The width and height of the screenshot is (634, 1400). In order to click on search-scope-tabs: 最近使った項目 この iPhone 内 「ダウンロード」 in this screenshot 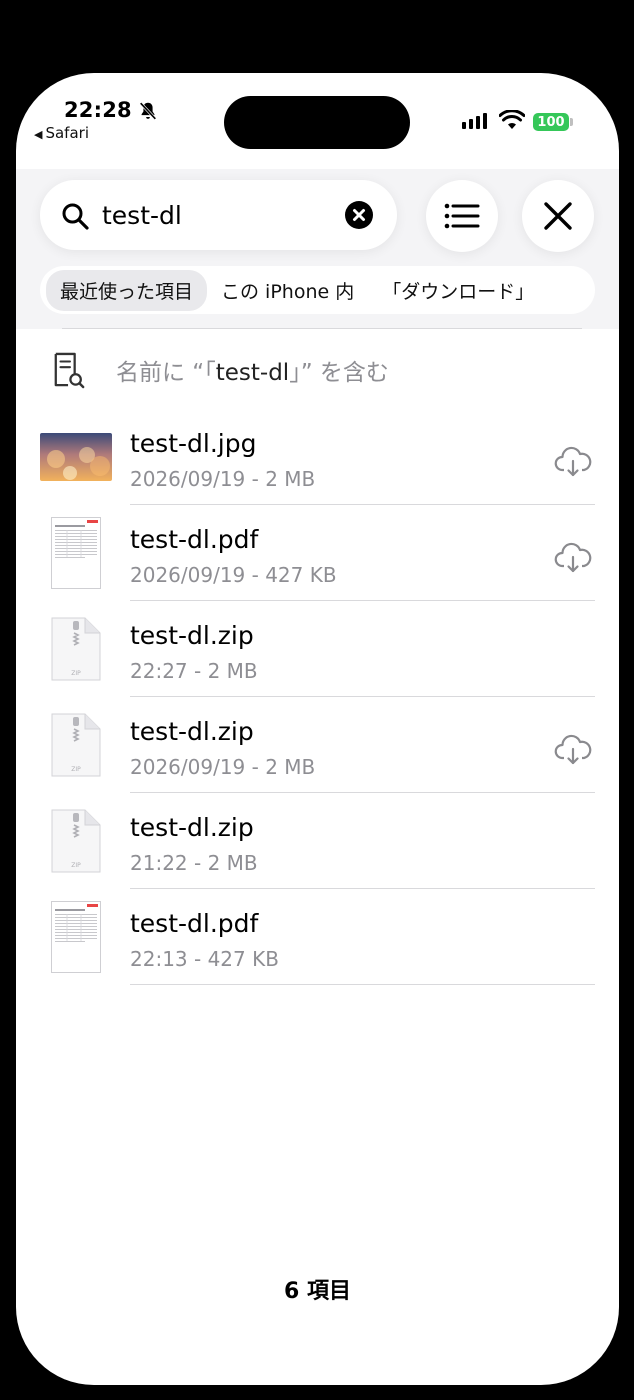, I will do `click(317, 290)`.